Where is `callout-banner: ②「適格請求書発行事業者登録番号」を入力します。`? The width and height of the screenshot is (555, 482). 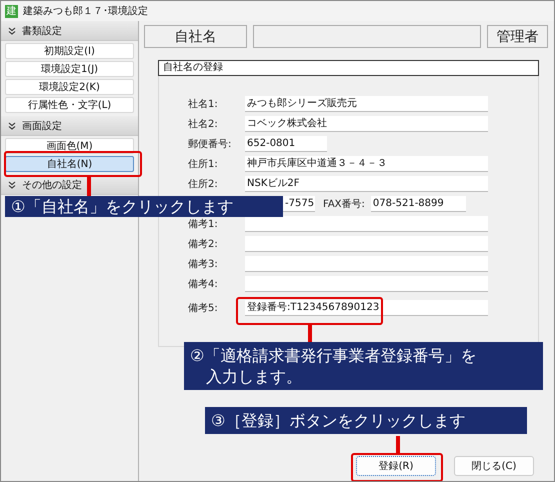 callout-banner: ②「適格請求書発行事業者登録番号」を入力します。 is located at coordinates (363, 366).